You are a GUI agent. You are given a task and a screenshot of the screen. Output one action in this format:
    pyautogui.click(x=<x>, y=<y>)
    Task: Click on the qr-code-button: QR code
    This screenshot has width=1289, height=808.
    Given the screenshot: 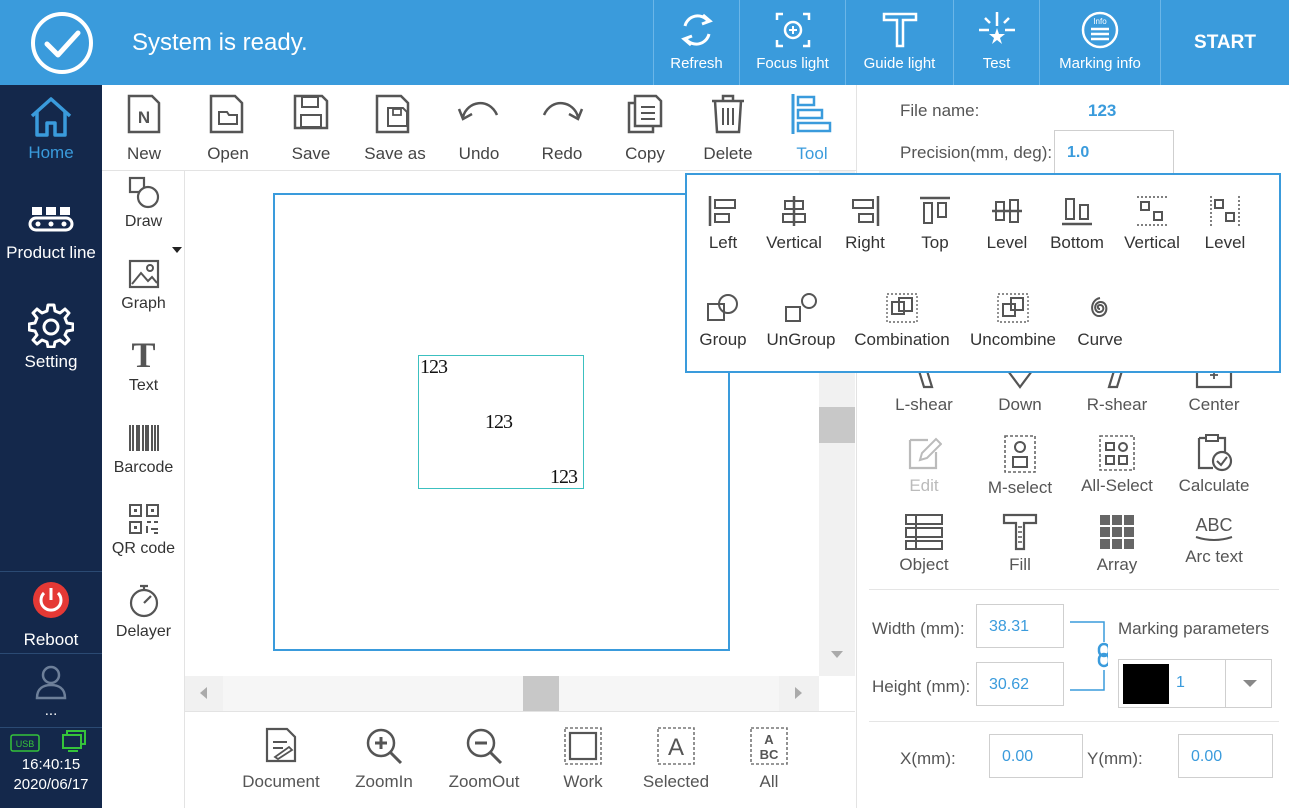 What is the action you would take?
    pyautogui.click(x=143, y=530)
    